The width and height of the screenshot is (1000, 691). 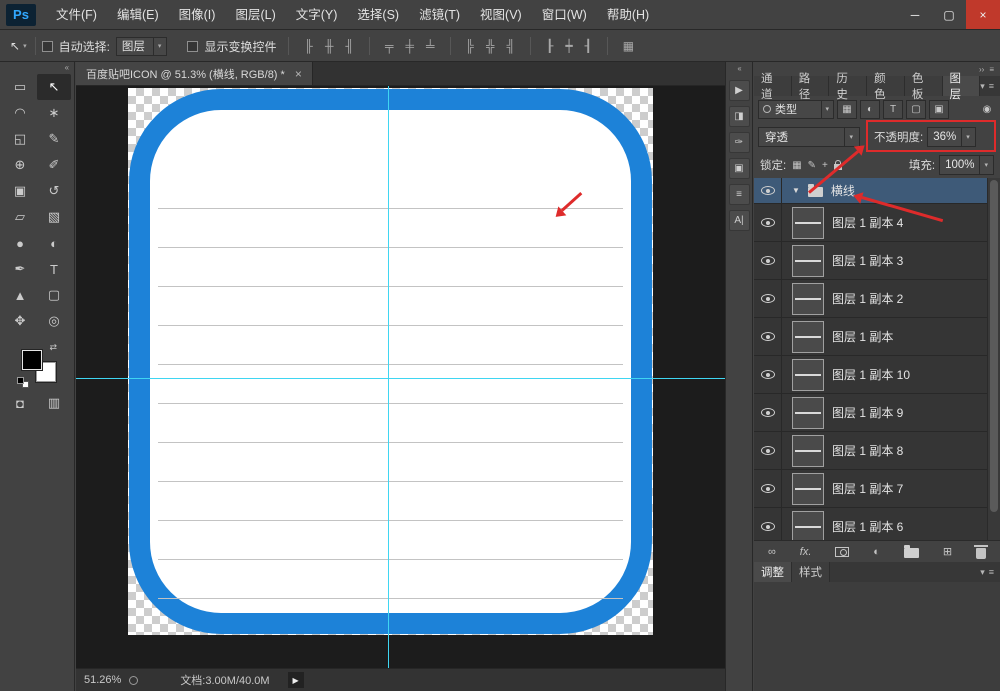 I want to click on lock-pixels-icon: ✎, so click(x=812, y=165).